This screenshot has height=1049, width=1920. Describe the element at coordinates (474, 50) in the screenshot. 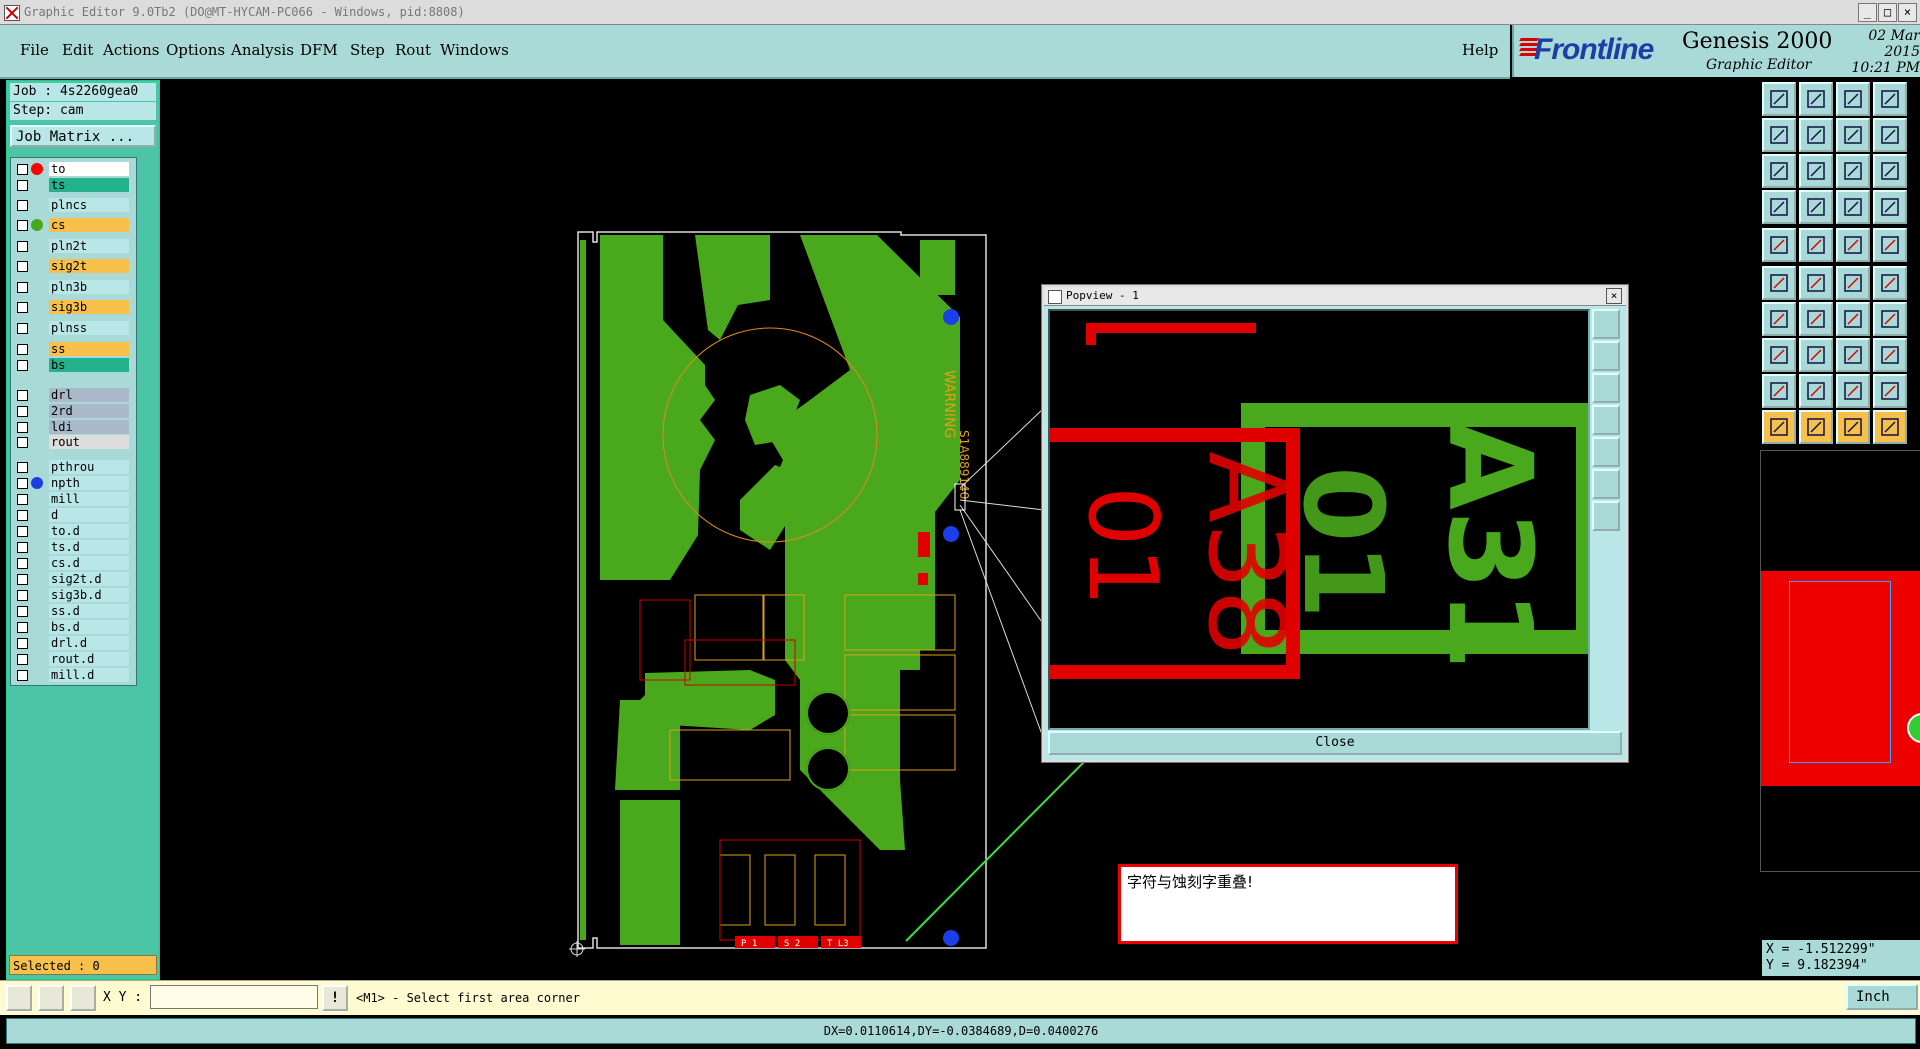

I see `menu-windows: Windows` at that location.